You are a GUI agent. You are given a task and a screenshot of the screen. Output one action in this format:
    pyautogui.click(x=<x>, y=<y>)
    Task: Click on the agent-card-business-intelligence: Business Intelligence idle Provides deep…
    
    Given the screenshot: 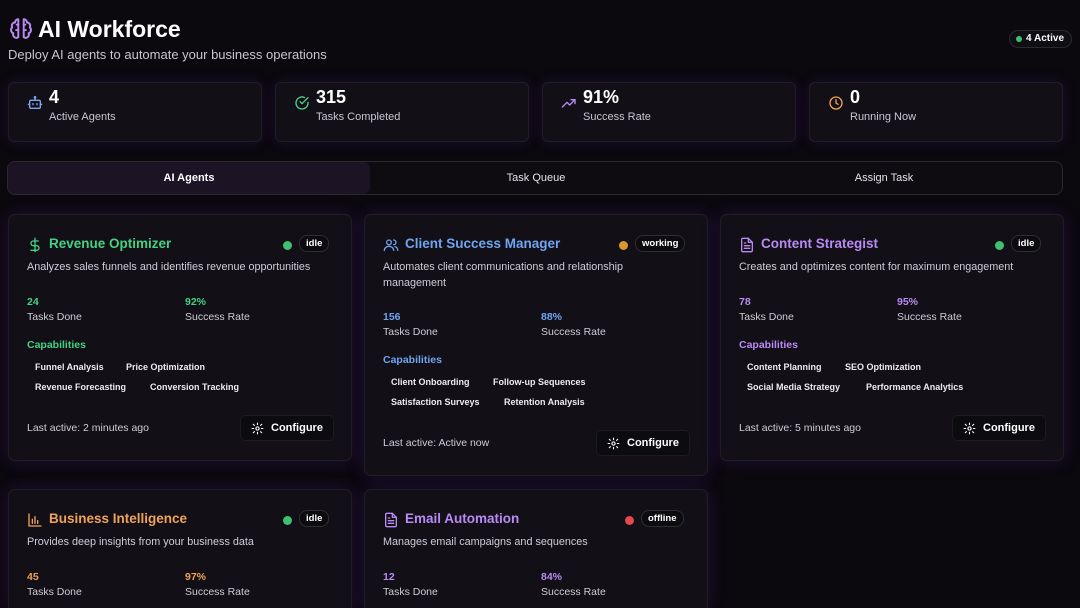 What is the action you would take?
    pyautogui.click(x=180, y=548)
    